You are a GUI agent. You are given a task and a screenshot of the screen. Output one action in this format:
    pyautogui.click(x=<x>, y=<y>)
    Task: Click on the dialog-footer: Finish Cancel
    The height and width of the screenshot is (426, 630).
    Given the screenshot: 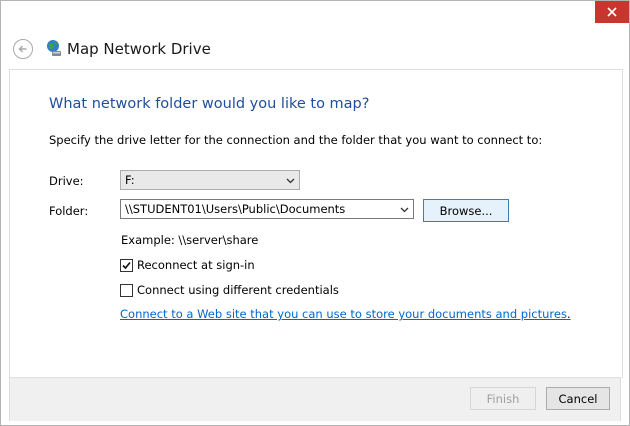 What is the action you would take?
    pyautogui.click(x=315, y=399)
    